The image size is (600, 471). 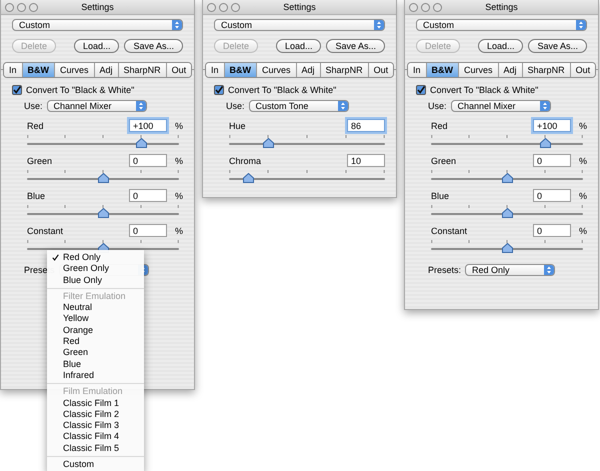 What do you see at coordinates (237, 125) in the screenshot?
I see `slider-label: Hue` at bounding box center [237, 125].